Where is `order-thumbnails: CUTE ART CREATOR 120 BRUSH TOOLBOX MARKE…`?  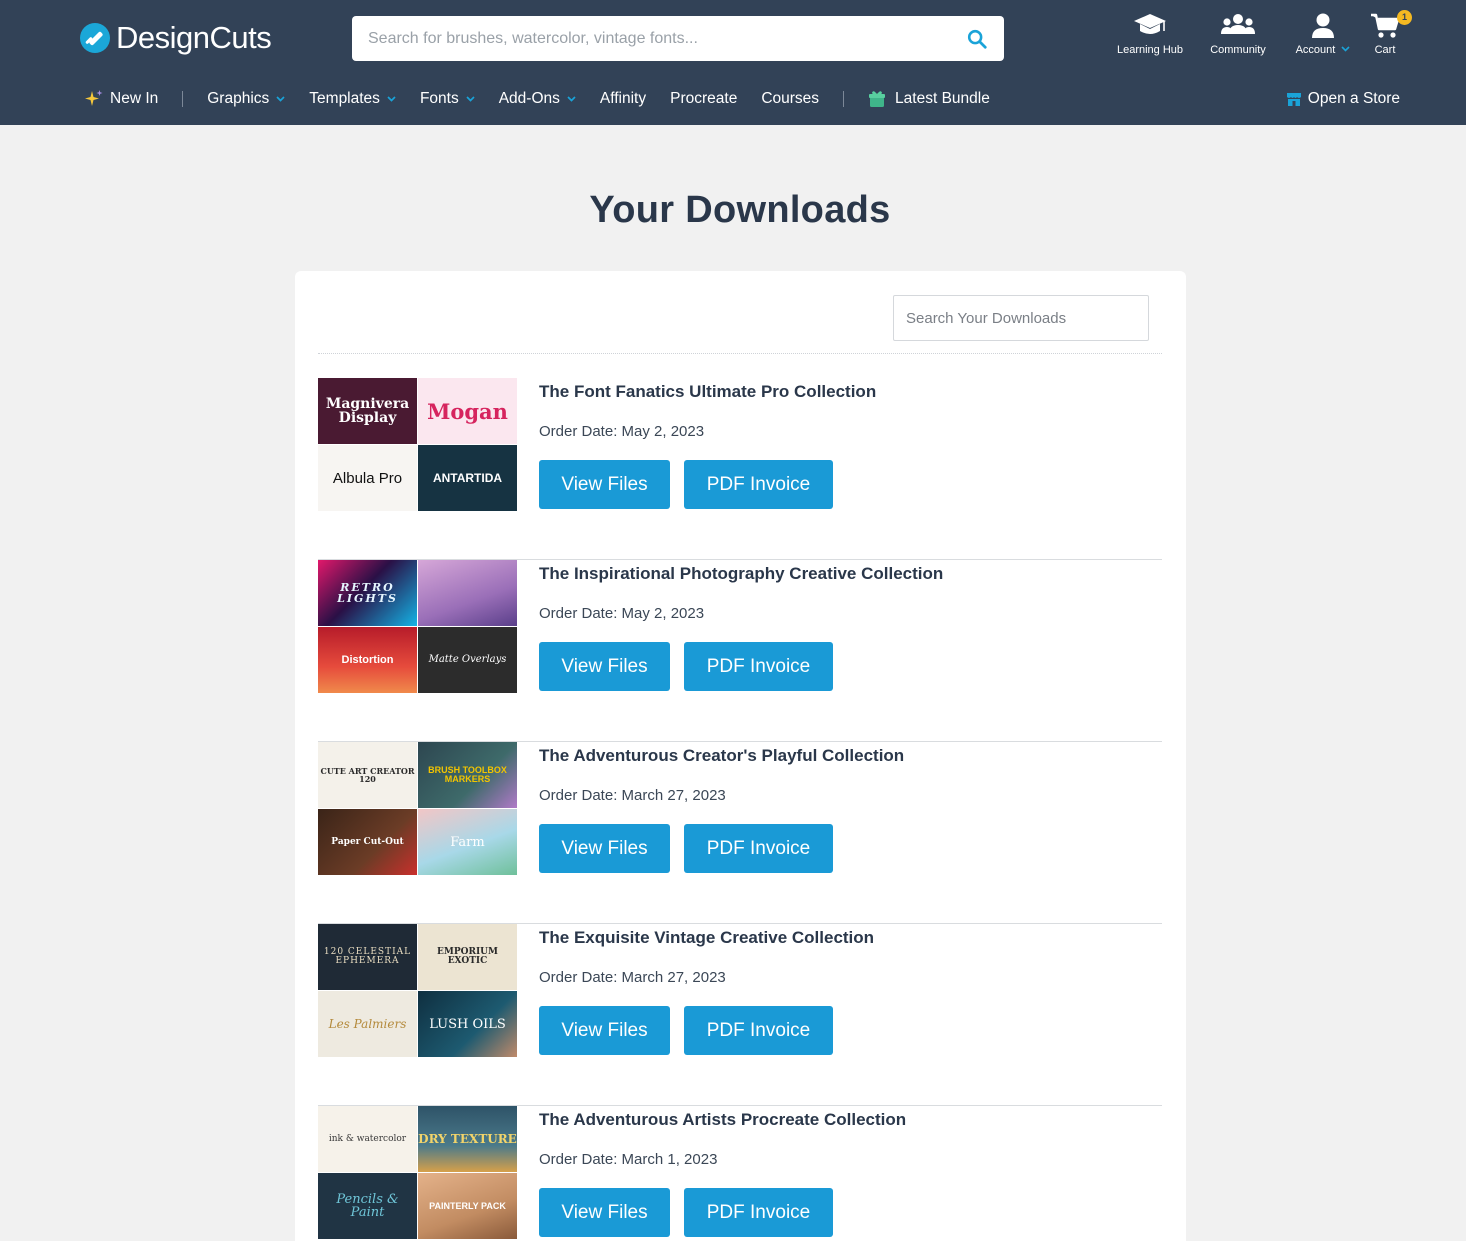
order-thumbnails: CUTE ART CREATOR 120 BRUSH TOOLBOX MARKE… is located at coordinates (417, 808).